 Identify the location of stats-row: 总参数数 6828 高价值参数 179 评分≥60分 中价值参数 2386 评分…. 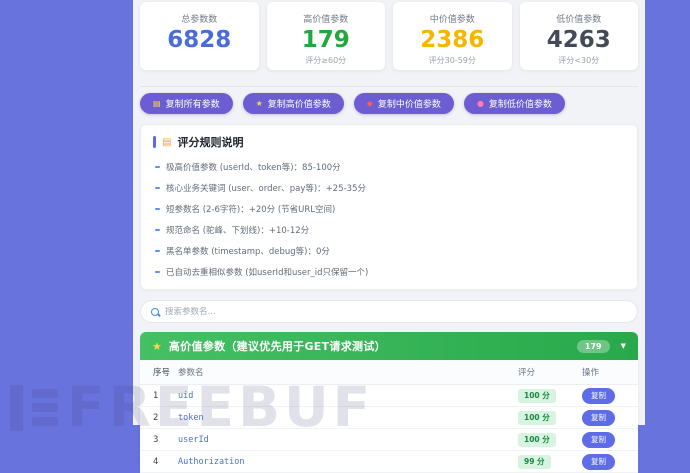
(389, 36).